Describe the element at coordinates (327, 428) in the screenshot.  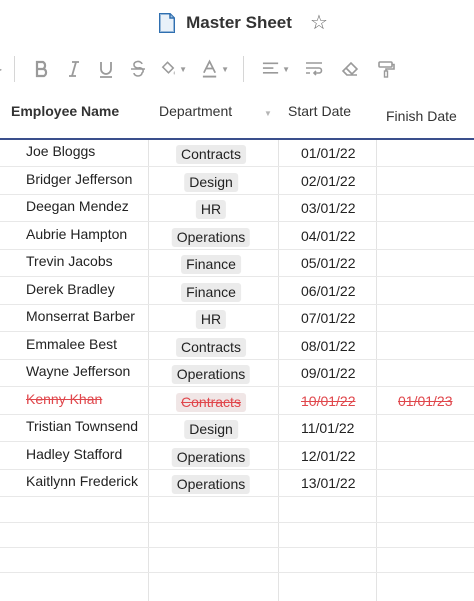
I see `start-date-cell: 11/01/22` at that location.